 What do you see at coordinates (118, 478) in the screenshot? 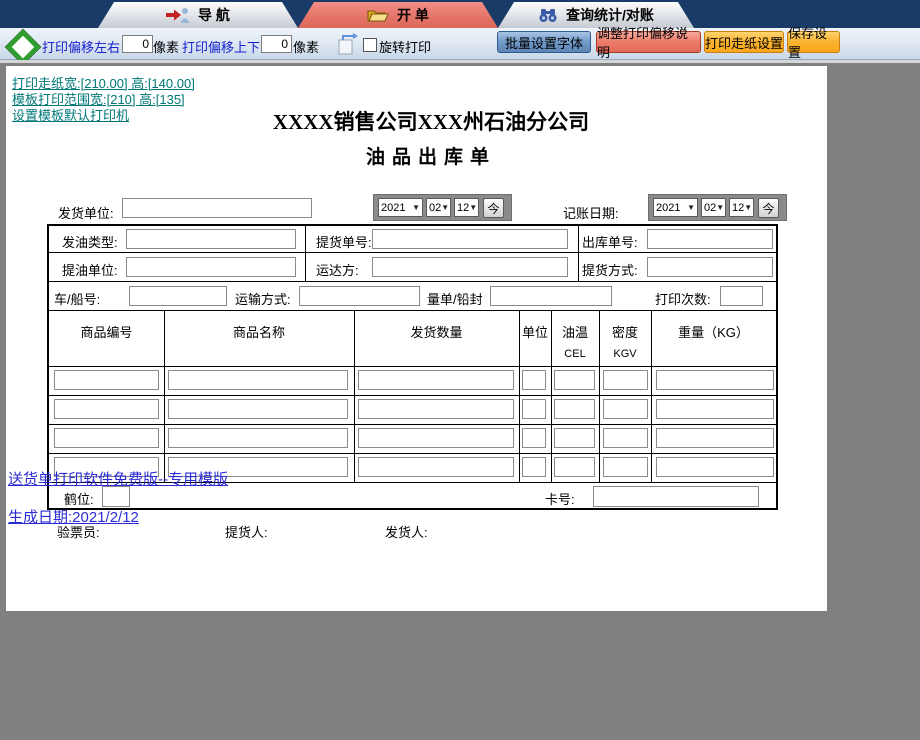
I see `software-watermark-link: 送货单打印软件免费版--专用模版` at bounding box center [118, 478].